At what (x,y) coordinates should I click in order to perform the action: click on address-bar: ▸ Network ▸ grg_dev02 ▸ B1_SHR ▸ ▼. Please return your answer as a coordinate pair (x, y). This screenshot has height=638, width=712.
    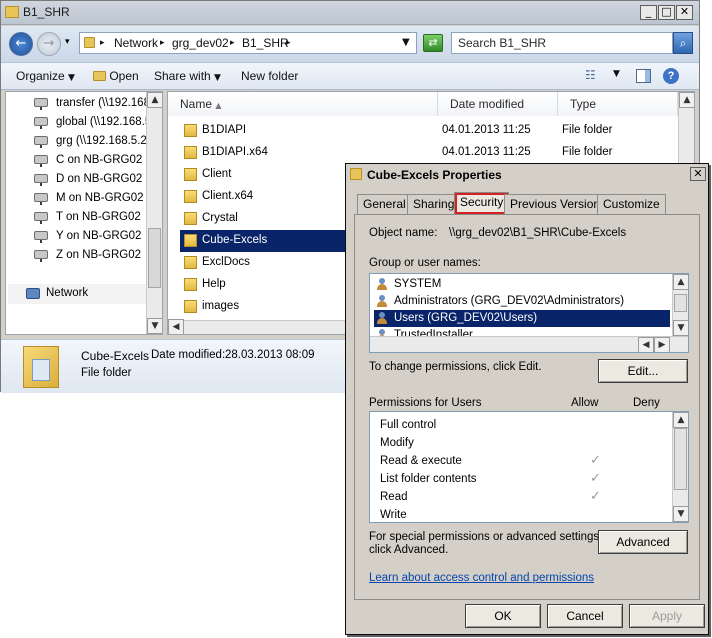
    Looking at the image, I should click on (248, 43).